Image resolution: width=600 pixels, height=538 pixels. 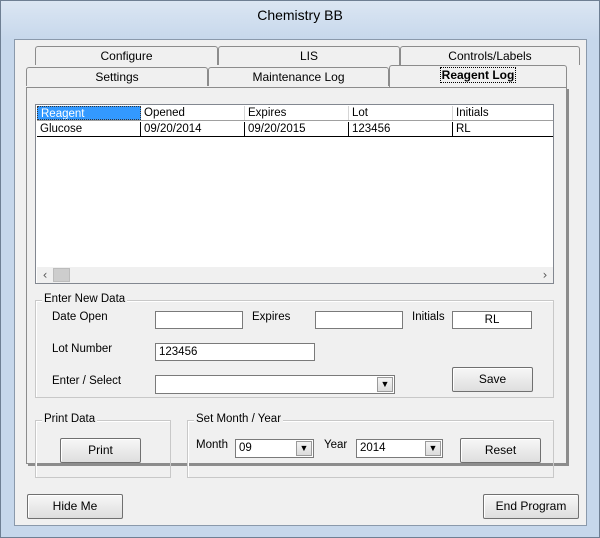 What do you see at coordinates (117, 76) in the screenshot?
I see `tab-settings: Settings` at bounding box center [117, 76].